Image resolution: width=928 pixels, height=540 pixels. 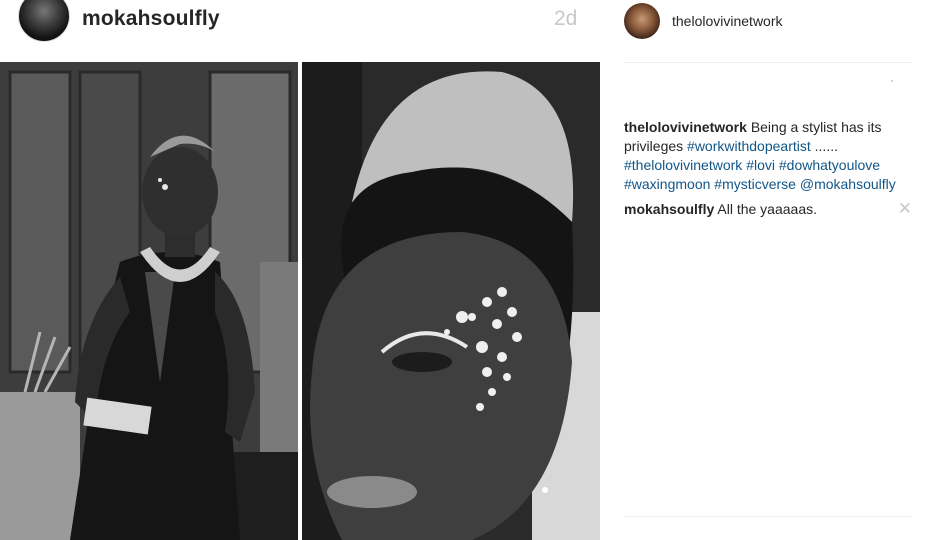 I want to click on post-timestamp: 2d, so click(x=566, y=18).